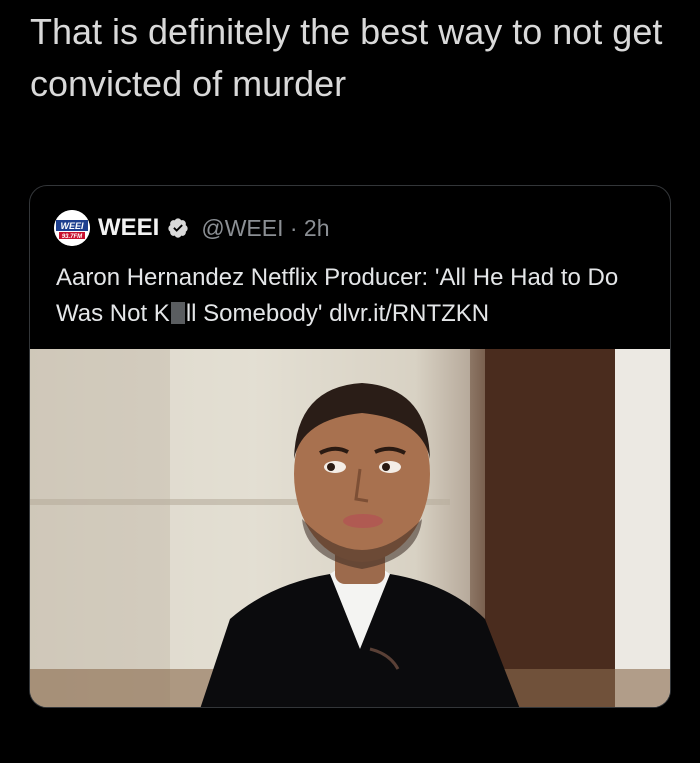 The width and height of the screenshot is (700, 763). I want to click on weei-logo-icon: WEEI 93.7FM, so click(72, 228).